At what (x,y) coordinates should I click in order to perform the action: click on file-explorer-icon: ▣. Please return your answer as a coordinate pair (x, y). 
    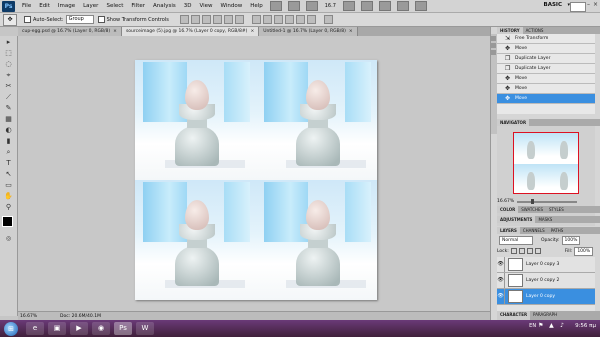
    Looking at the image, I should click on (57, 328).